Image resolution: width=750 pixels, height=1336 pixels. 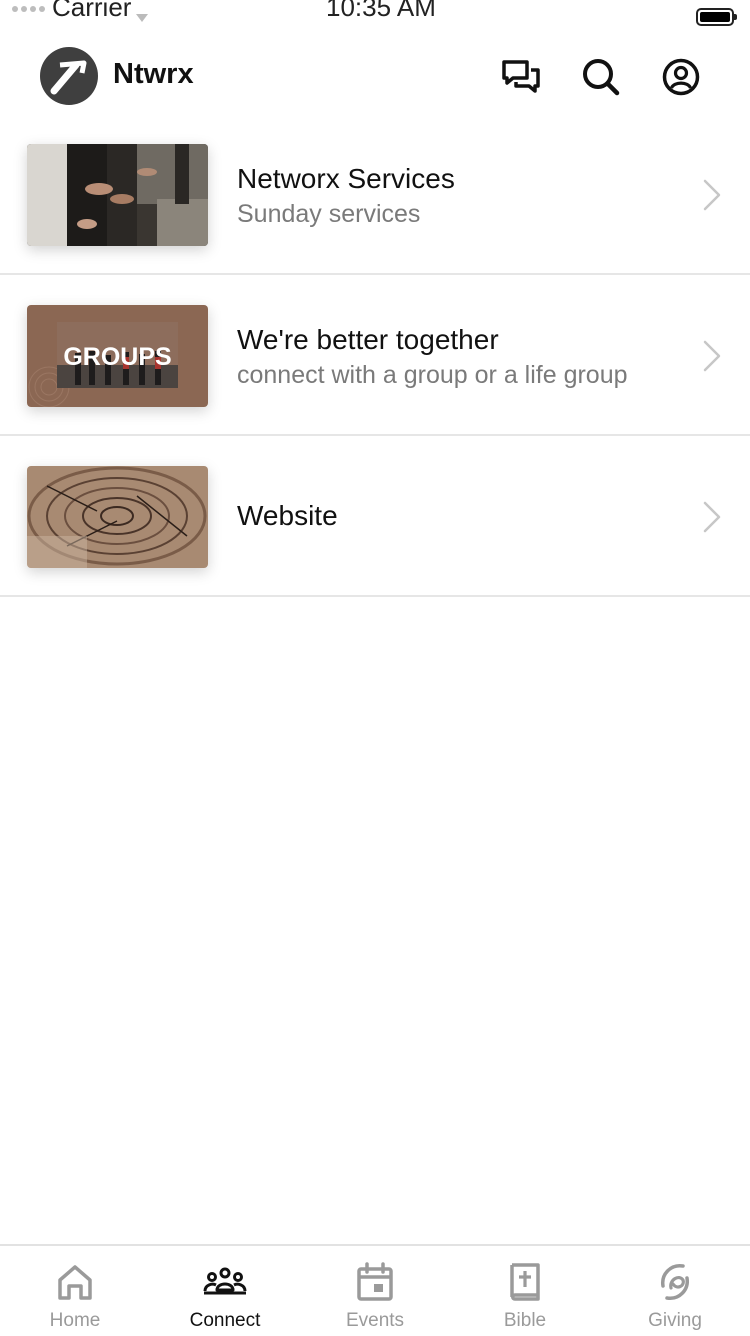 I want to click on row-subtitle: connect with a group or a life group, so click(x=432, y=375).